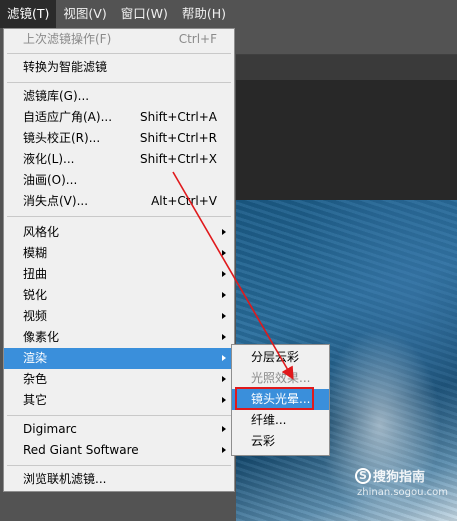 The height and width of the screenshot is (521, 457). Describe the element at coordinates (35, 358) in the screenshot. I see `menu-item-label: 渲染` at that location.